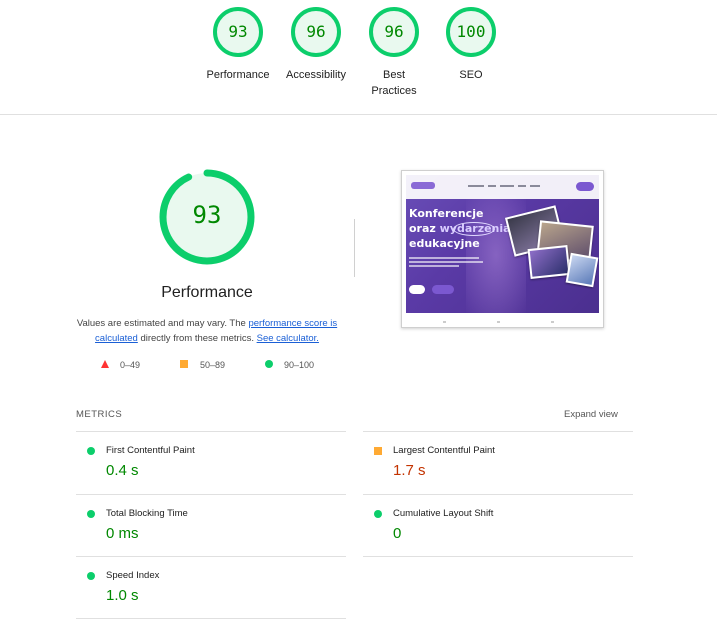  What do you see at coordinates (206, 525) in the screenshot?
I see `metric-total-blocking-time: Total Blocking Time 0 ms` at bounding box center [206, 525].